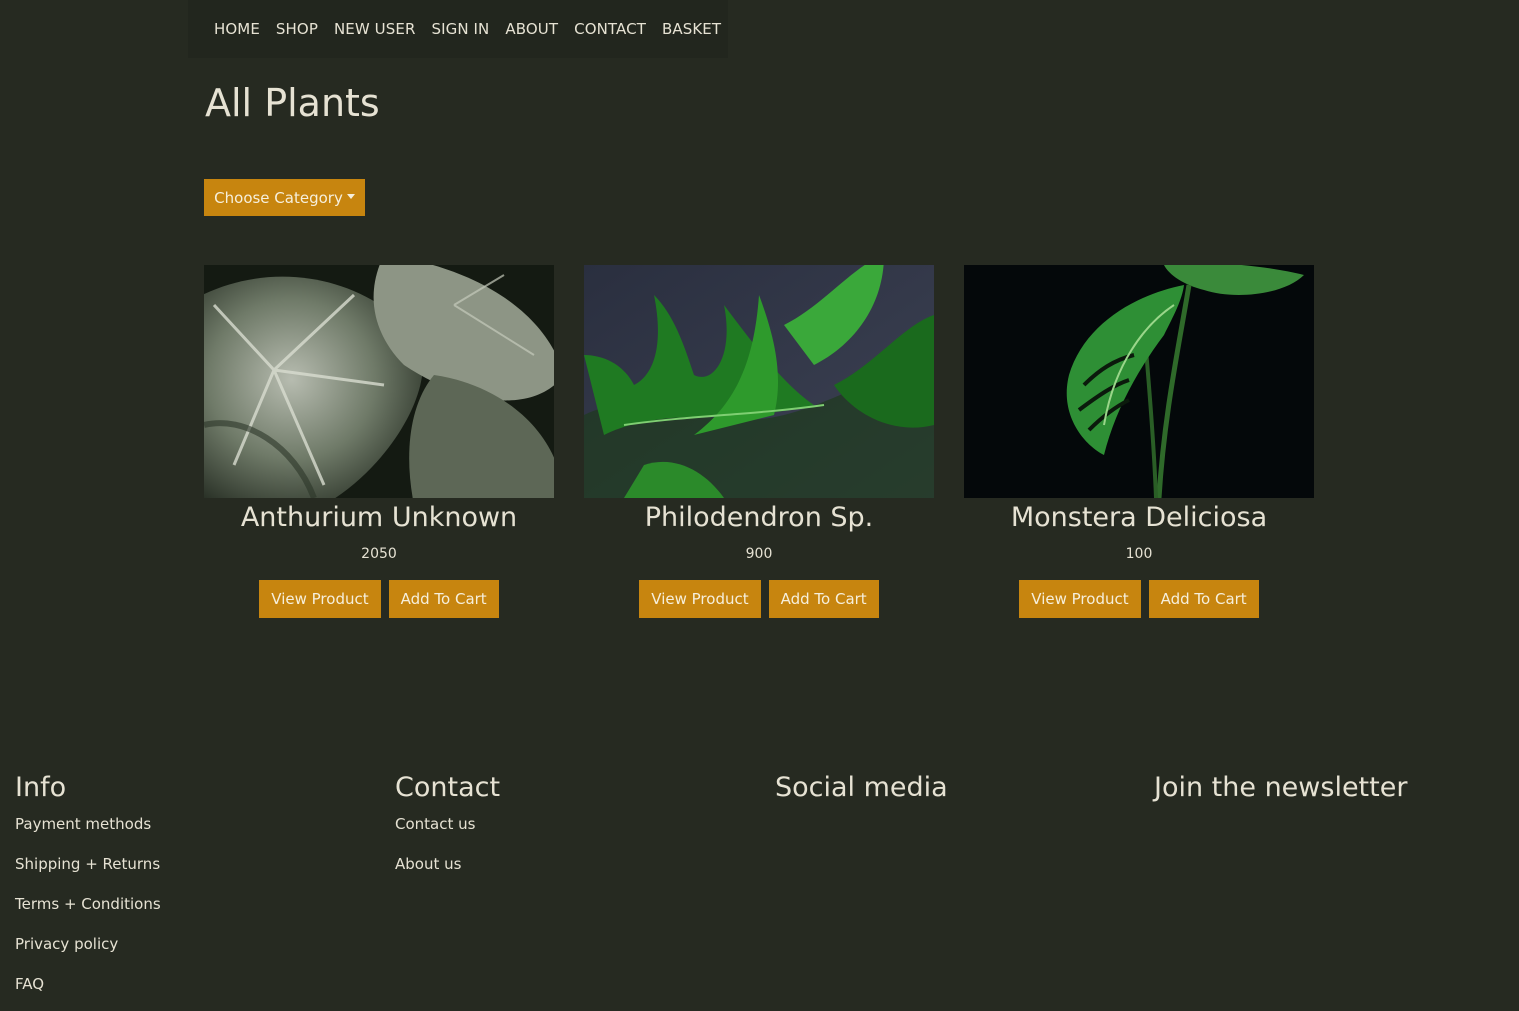 The width and height of the screenshot is (1519, 1011). What do you see at coordinates (350, 196) in the screenshot?
I see `caret-down-icon` at bounding box center [350, 196].